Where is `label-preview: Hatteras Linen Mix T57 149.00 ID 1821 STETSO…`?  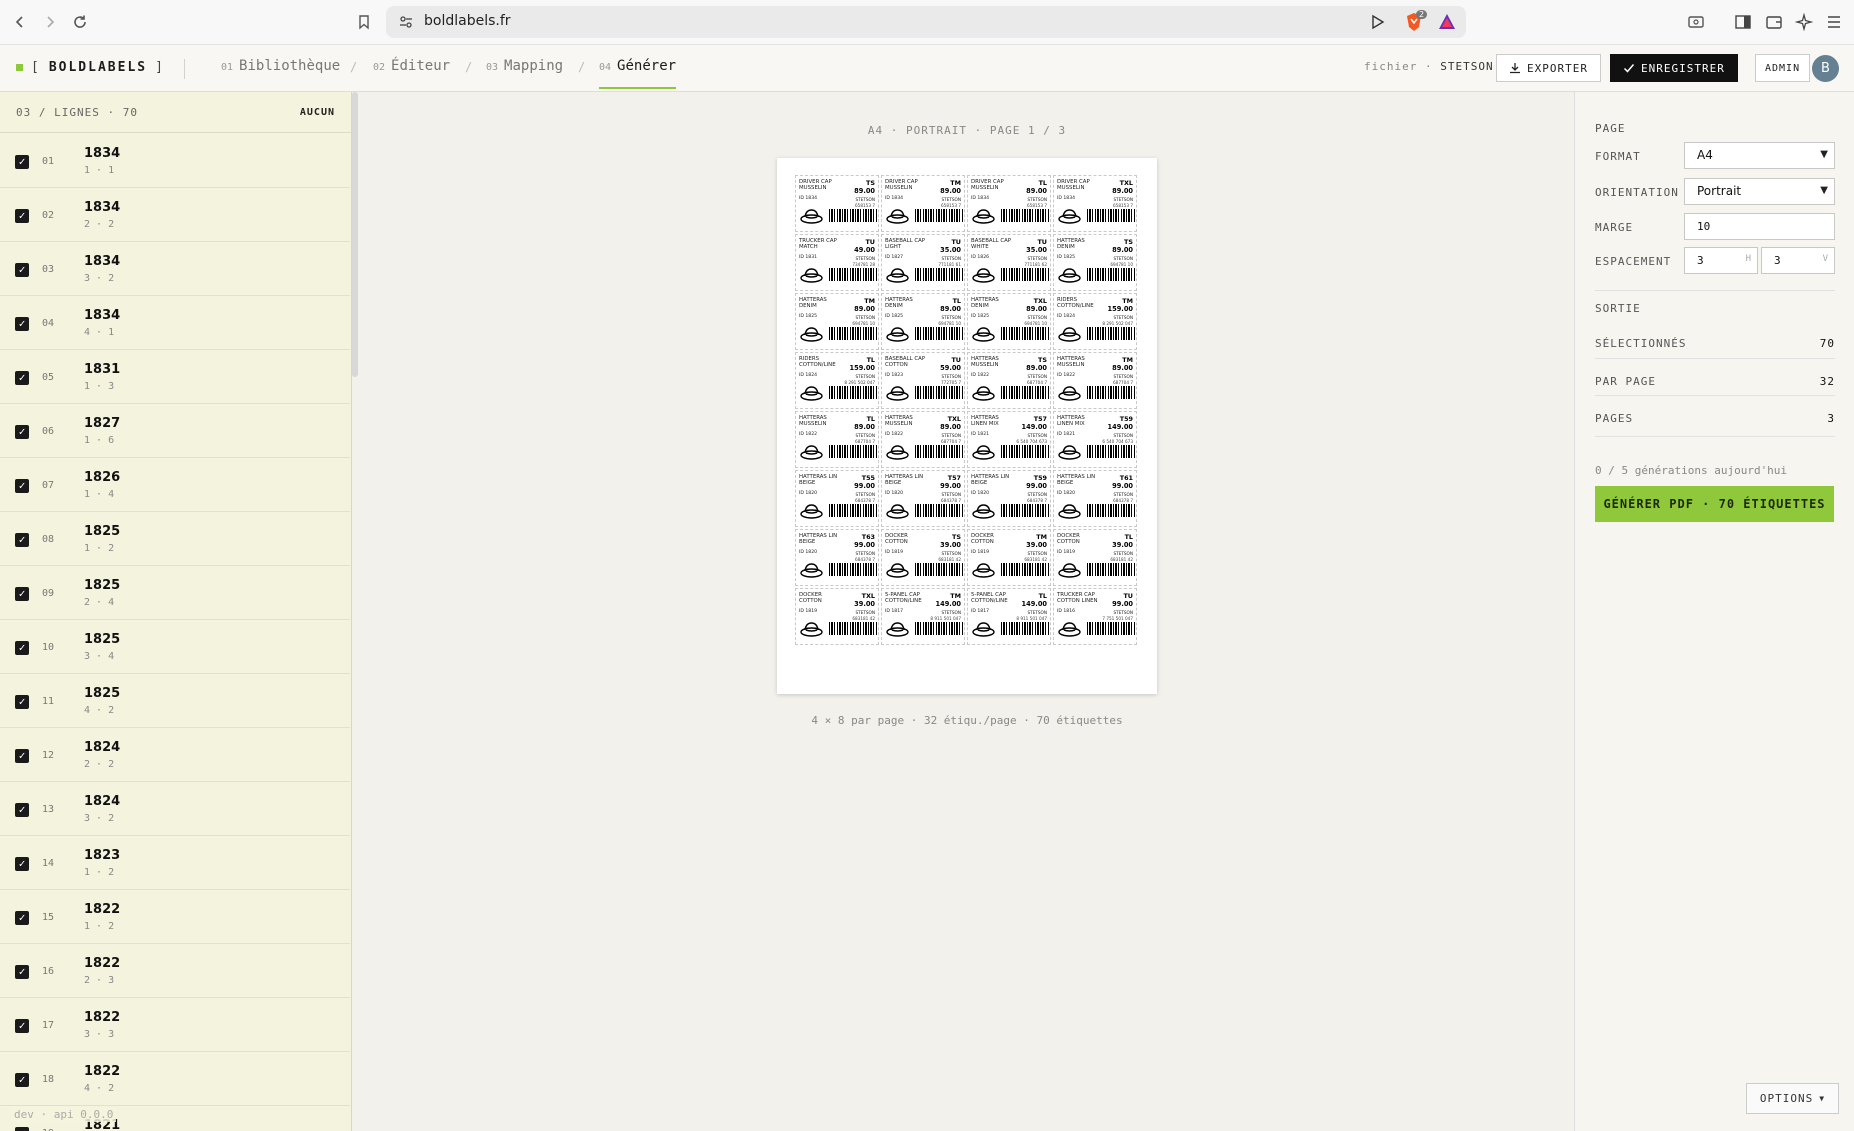 label-preview: Hatteras Linen Mix T57 149.00 ID 1821 STETSO… is located at coordinates (1009, 439).